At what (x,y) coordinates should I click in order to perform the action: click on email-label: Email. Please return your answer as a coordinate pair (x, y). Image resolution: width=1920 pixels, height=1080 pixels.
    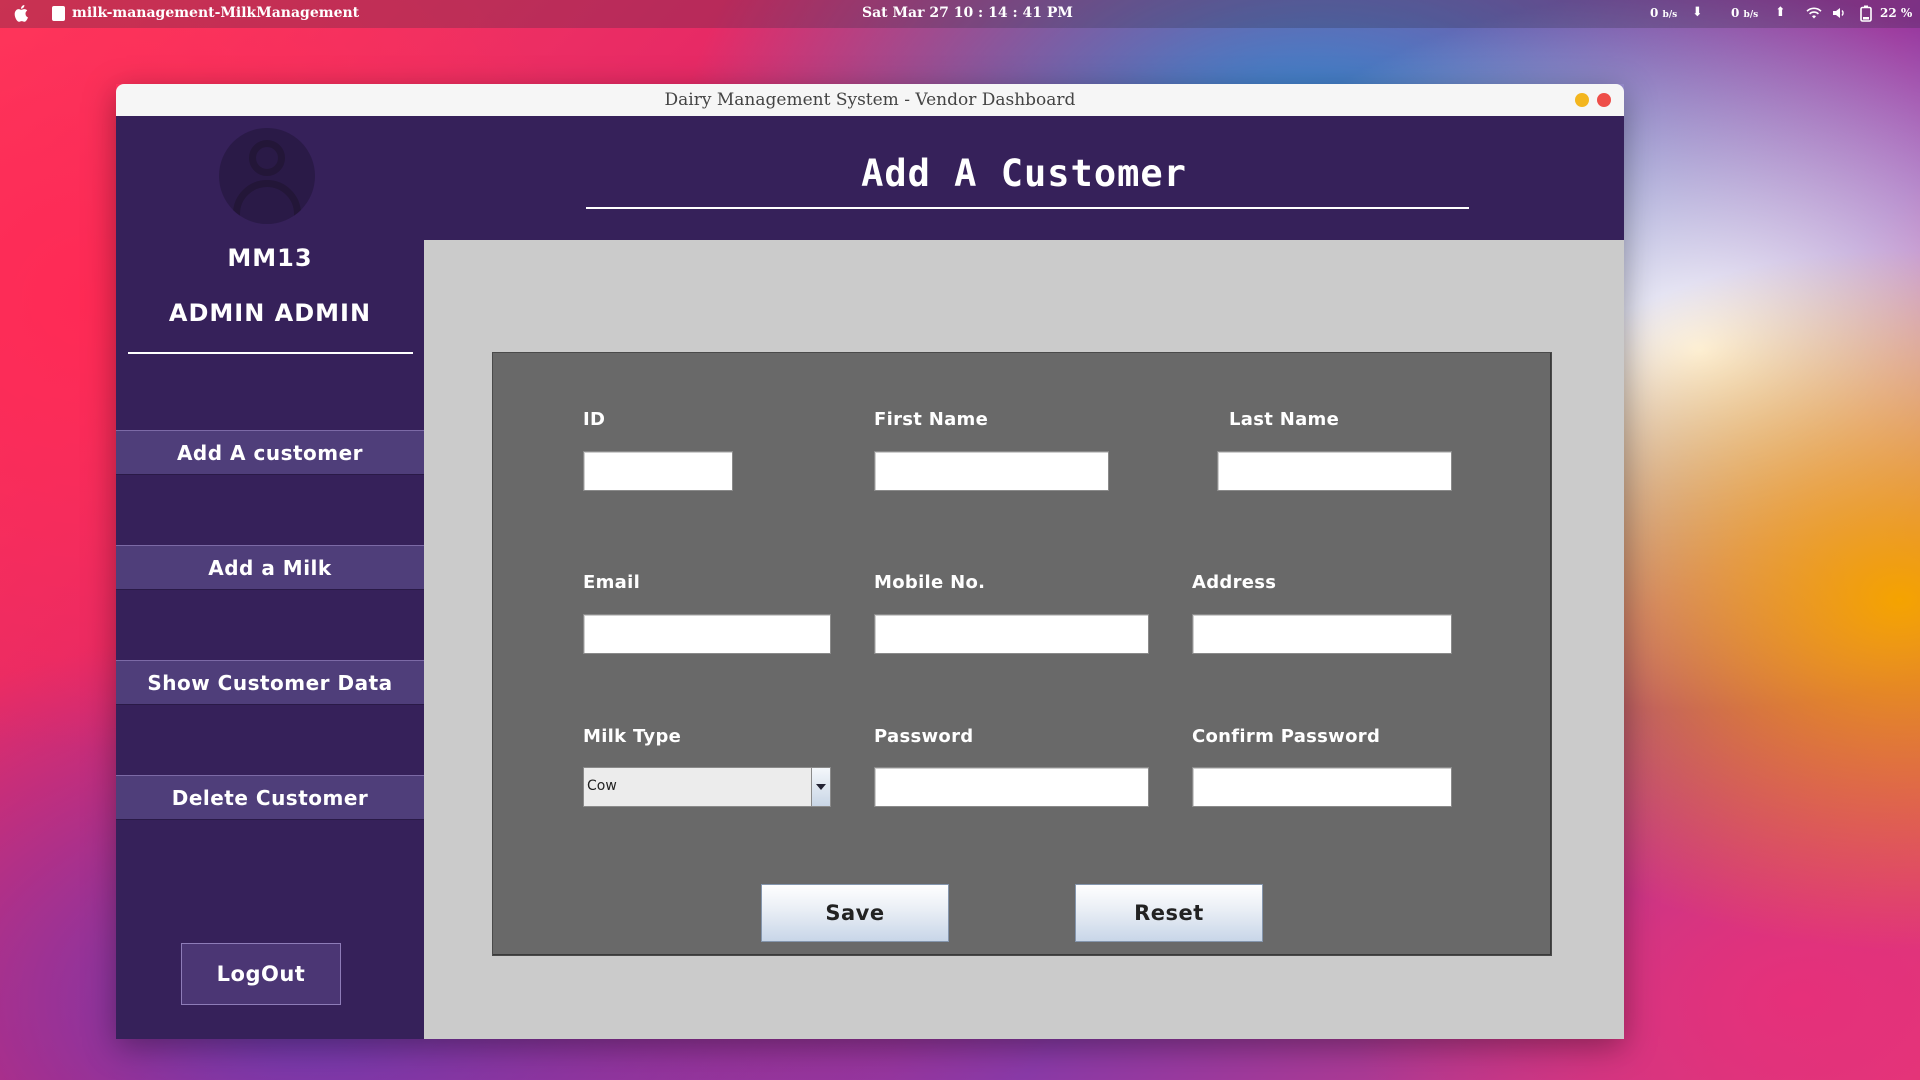
    Looking at the image, I should click on (612, 582).